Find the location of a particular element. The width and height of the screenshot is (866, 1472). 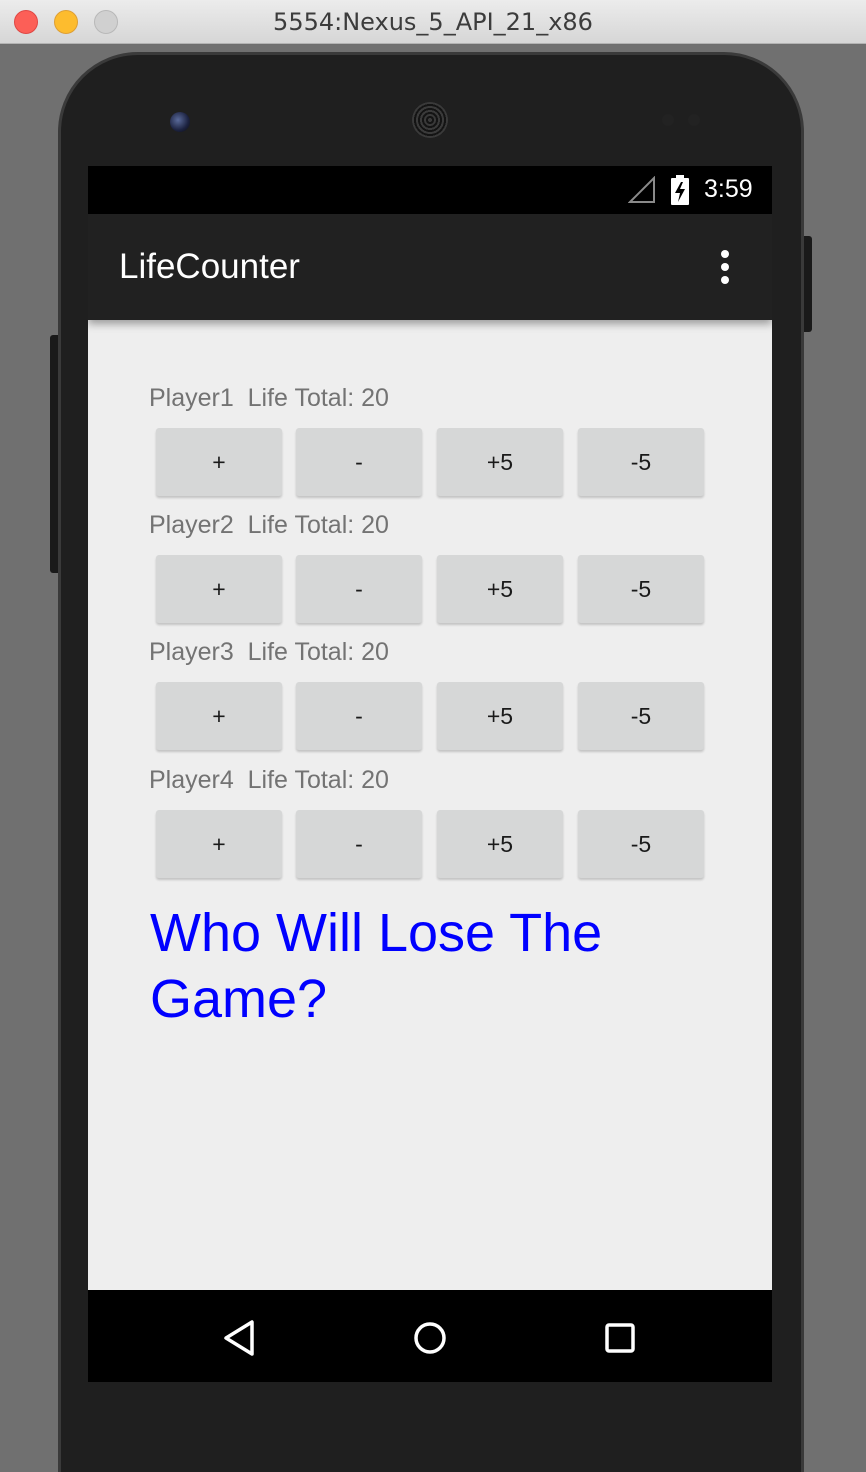

player3-plus5-button: +5 is located at coordinates (500, 716).